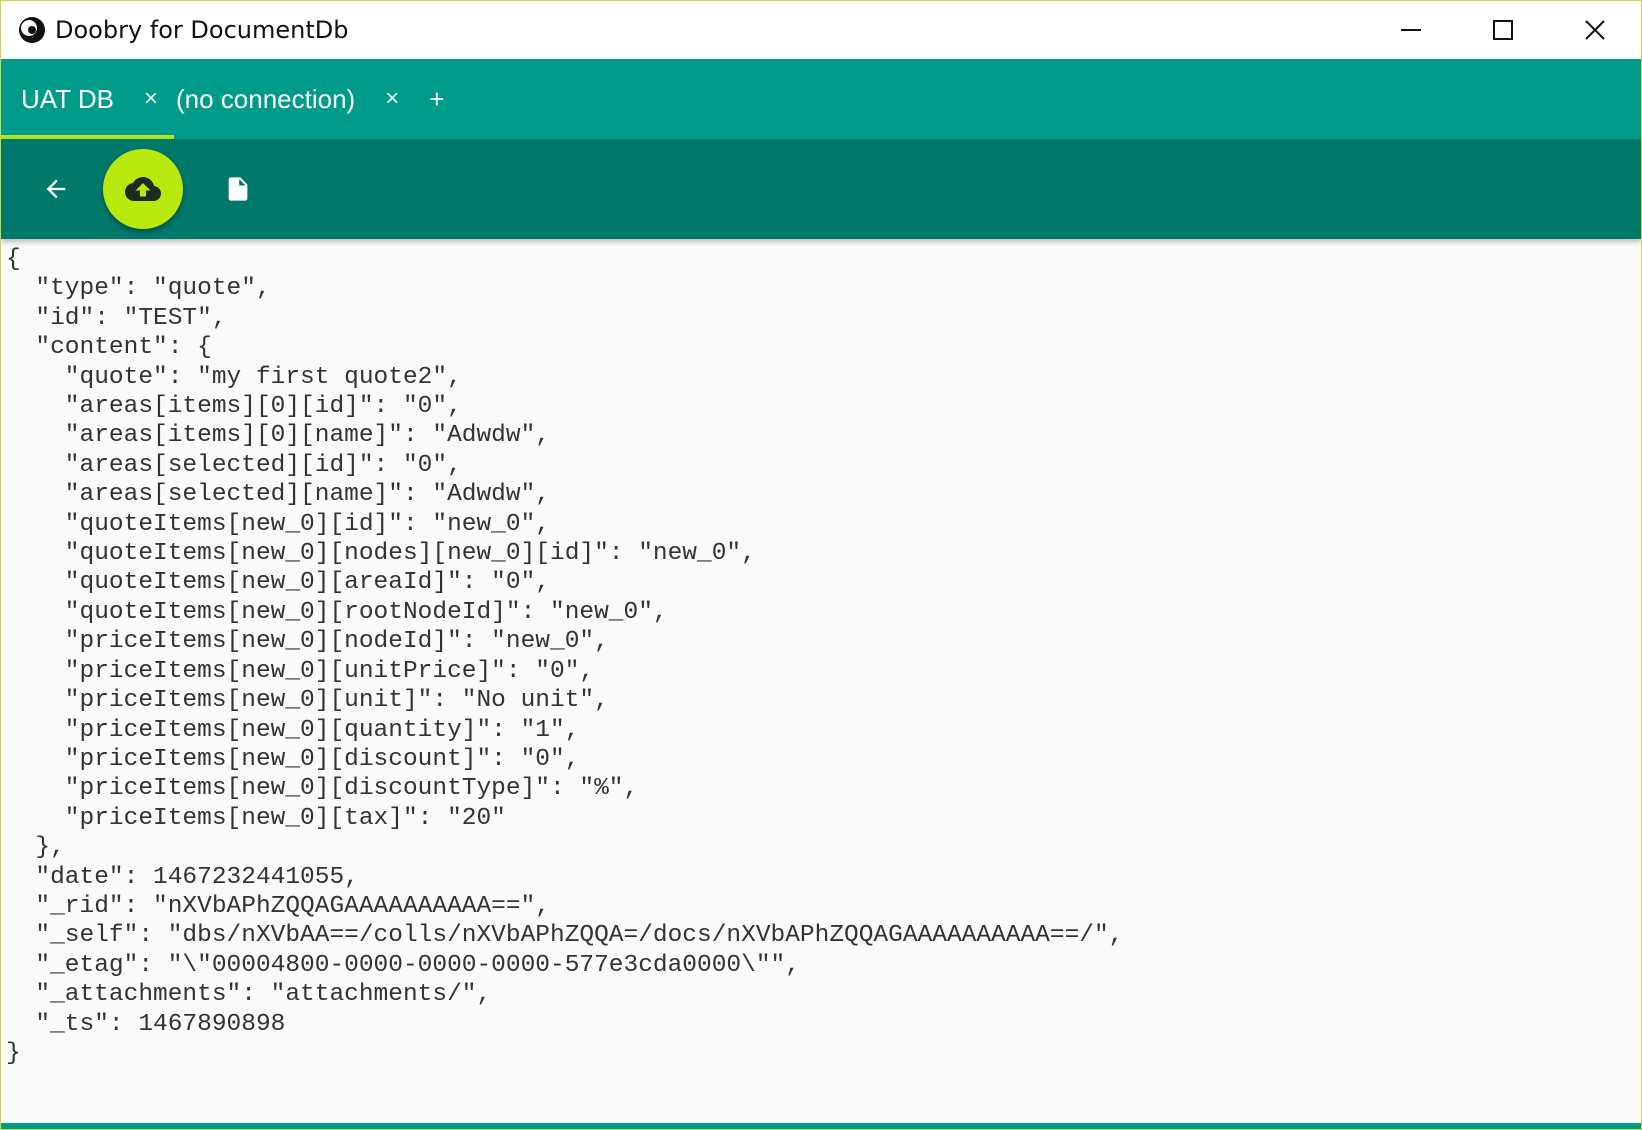  I want to click on tab-label: UAT DB, so click(67, 98).